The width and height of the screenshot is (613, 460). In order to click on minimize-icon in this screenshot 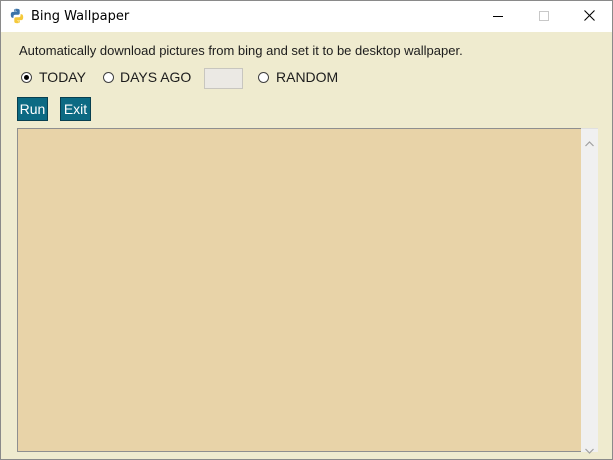, I will do `click(498, 17)`.